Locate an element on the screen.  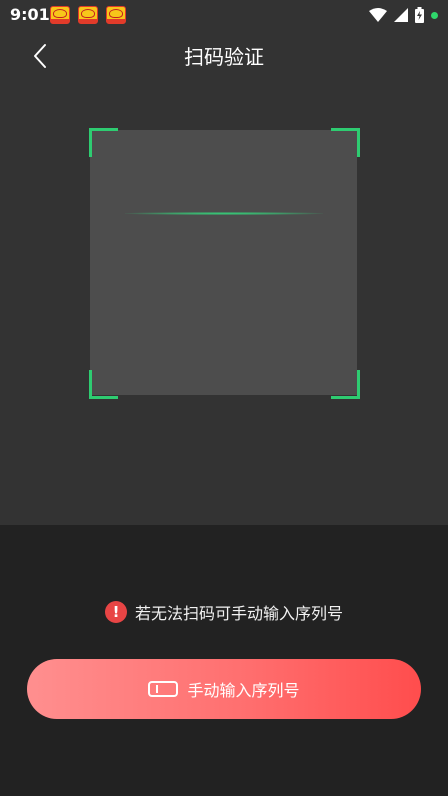
manual-input-label: 手动输入序列号 is located at coordinates (243, 690).